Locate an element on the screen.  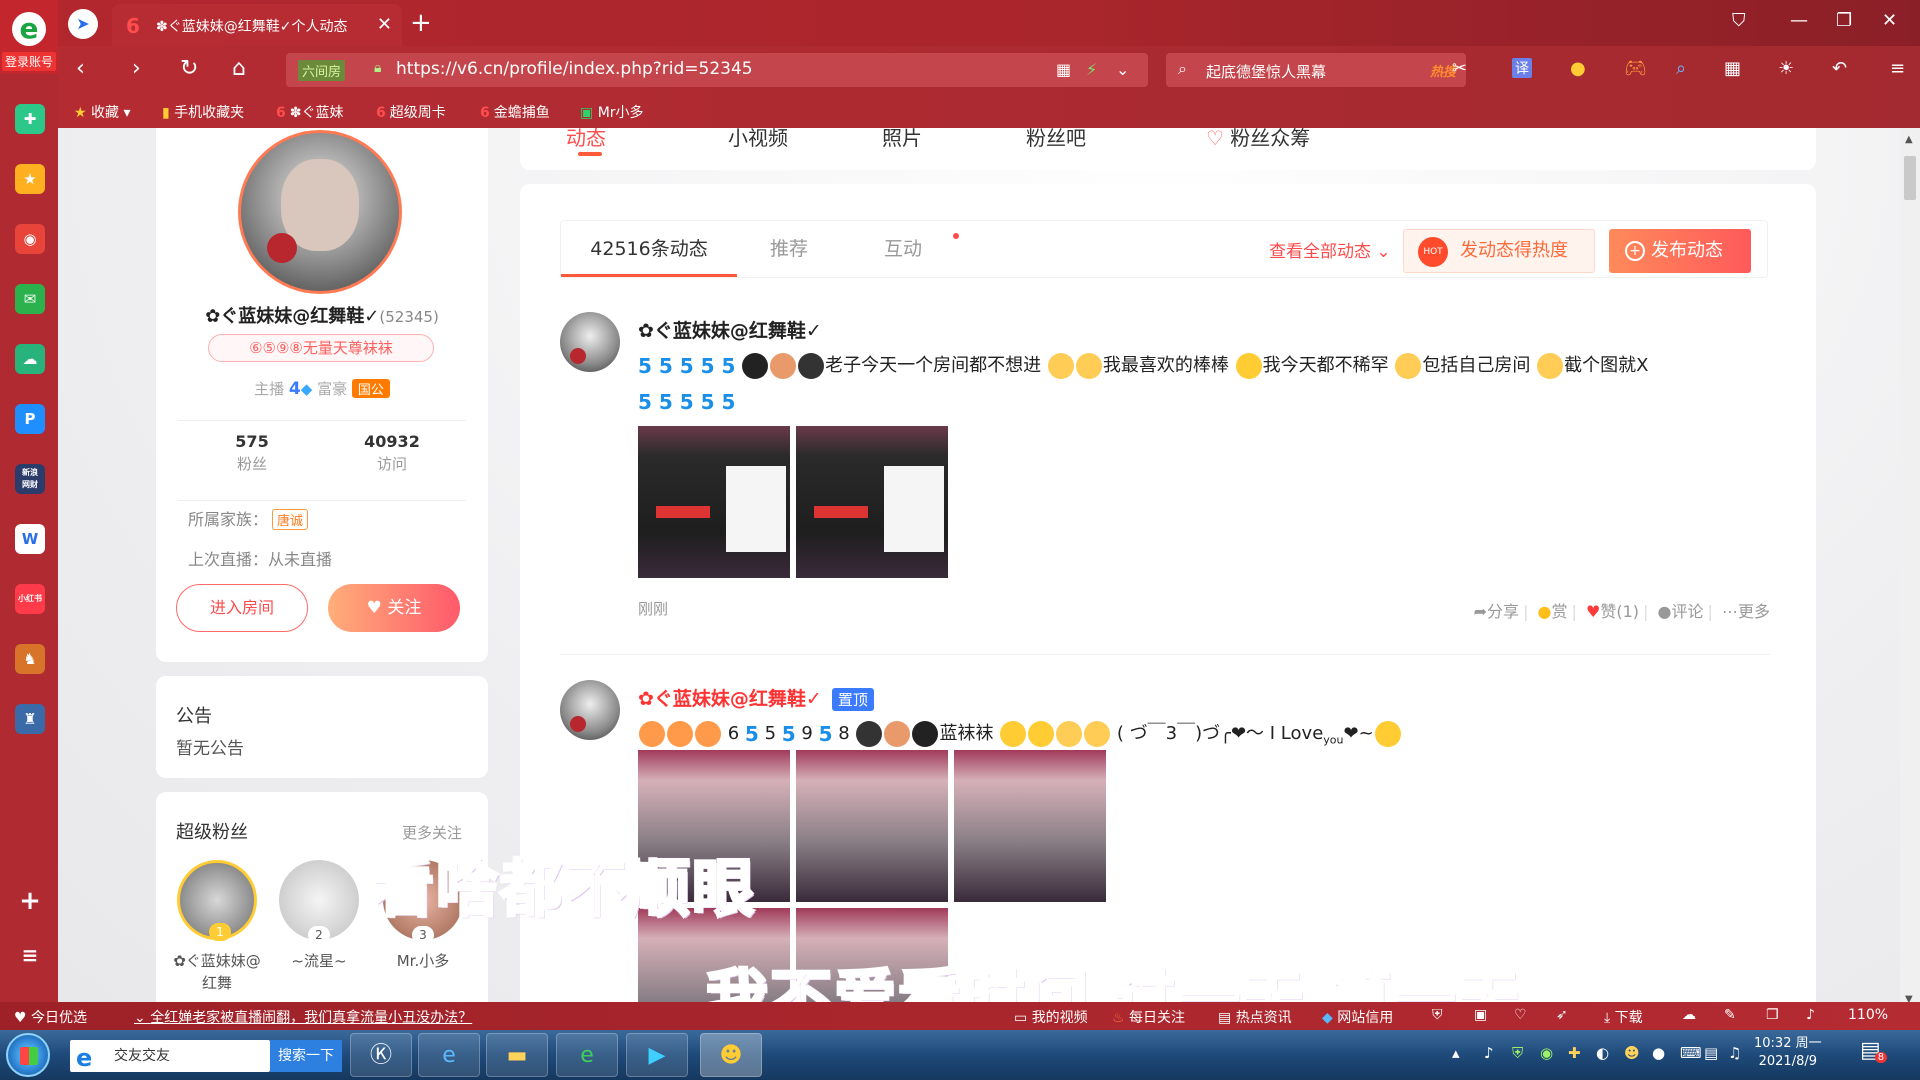
address-dropdown-icon: ⌄ is located at coordinates (1122, 69).